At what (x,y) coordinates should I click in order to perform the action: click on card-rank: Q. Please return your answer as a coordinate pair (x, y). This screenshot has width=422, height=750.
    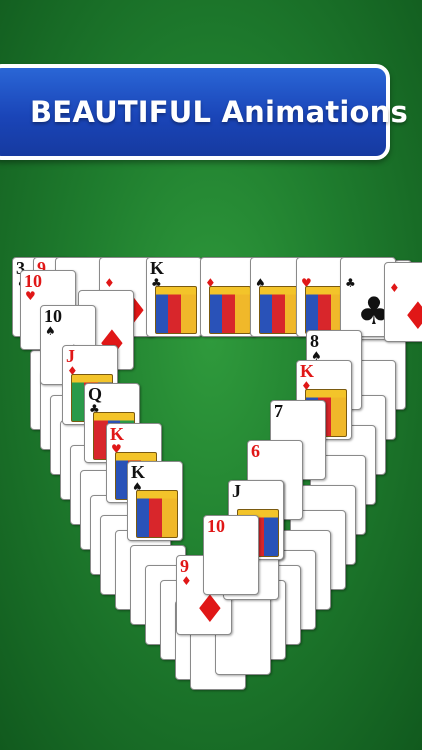
    Looking at the image, I should click on (95, 394).